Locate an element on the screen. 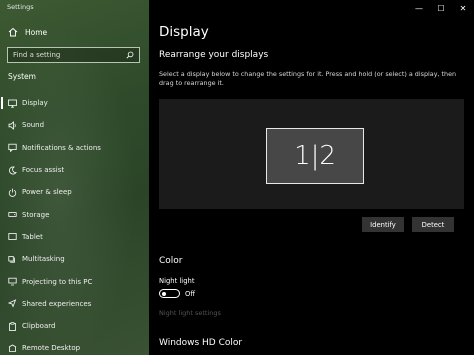 The height and width of the screenshot is (355, 474). section-label: System is located at coordinates (22, 76).